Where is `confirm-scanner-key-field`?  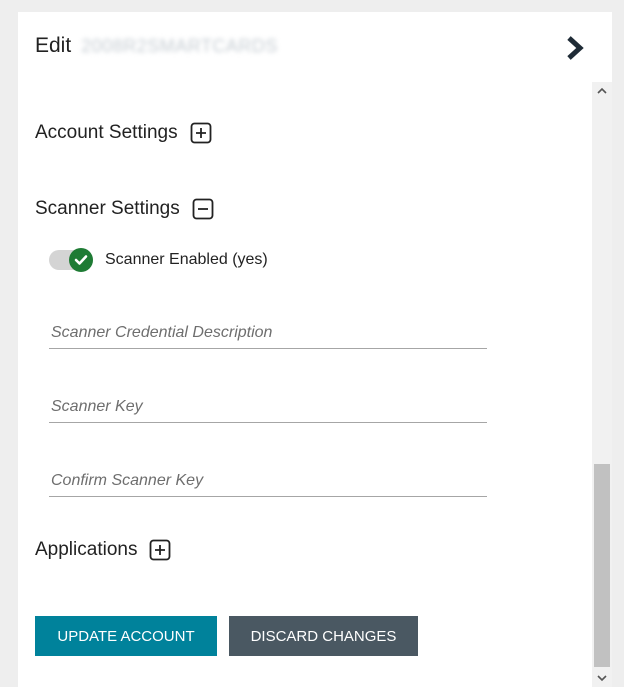
confirm-scanner-key-field is located at coordinates (268, 479).